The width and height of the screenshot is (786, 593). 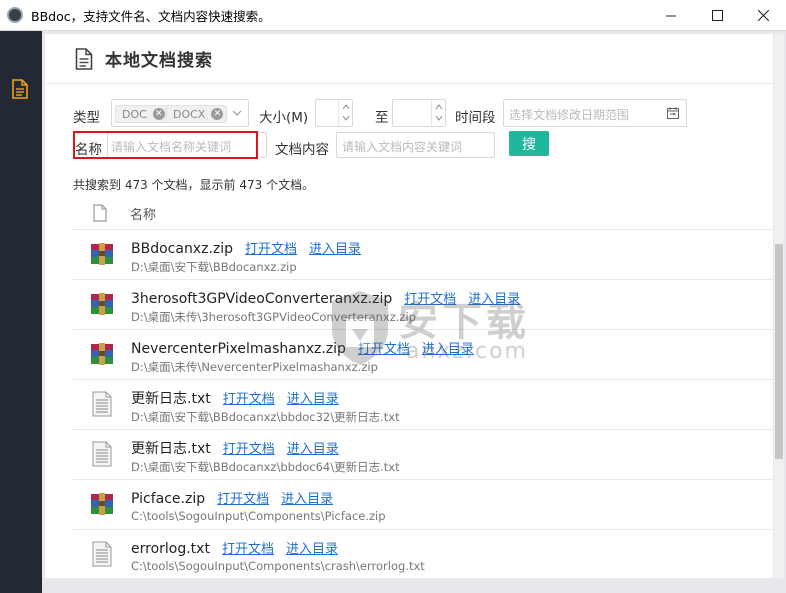 What do you see at coordinates (21, 312) in the screenshot?
I see `sidebar` at bounding box center [21, 312].